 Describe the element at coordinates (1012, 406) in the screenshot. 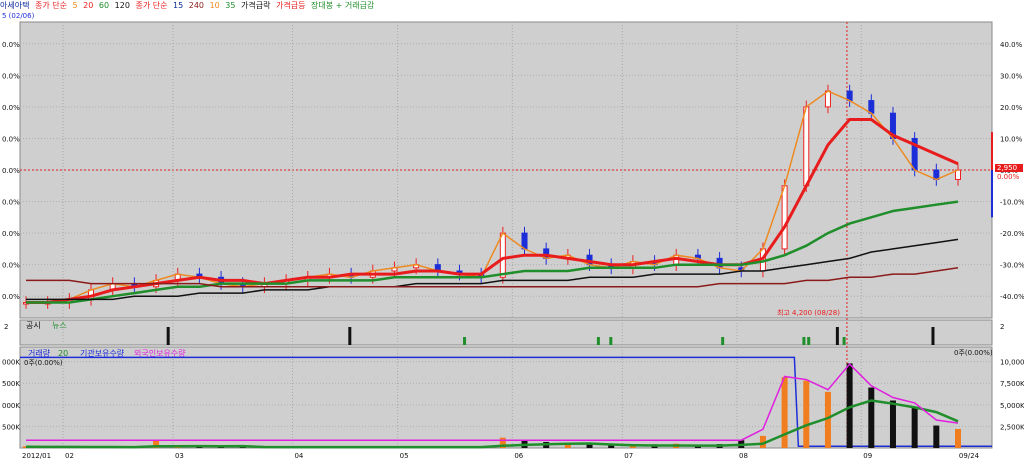

I see `volume-right-tick: 5,000K` at that location.